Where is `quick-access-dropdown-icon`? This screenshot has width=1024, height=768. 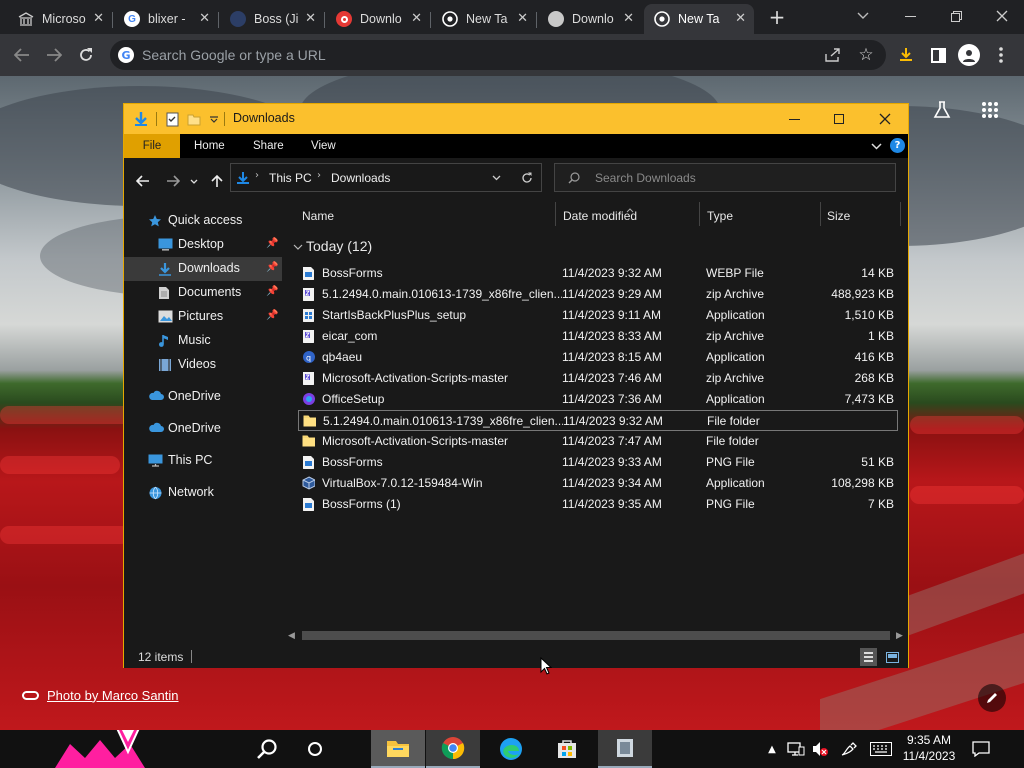 quick-access-dropdown-icon is located at coordinates (214, 119).